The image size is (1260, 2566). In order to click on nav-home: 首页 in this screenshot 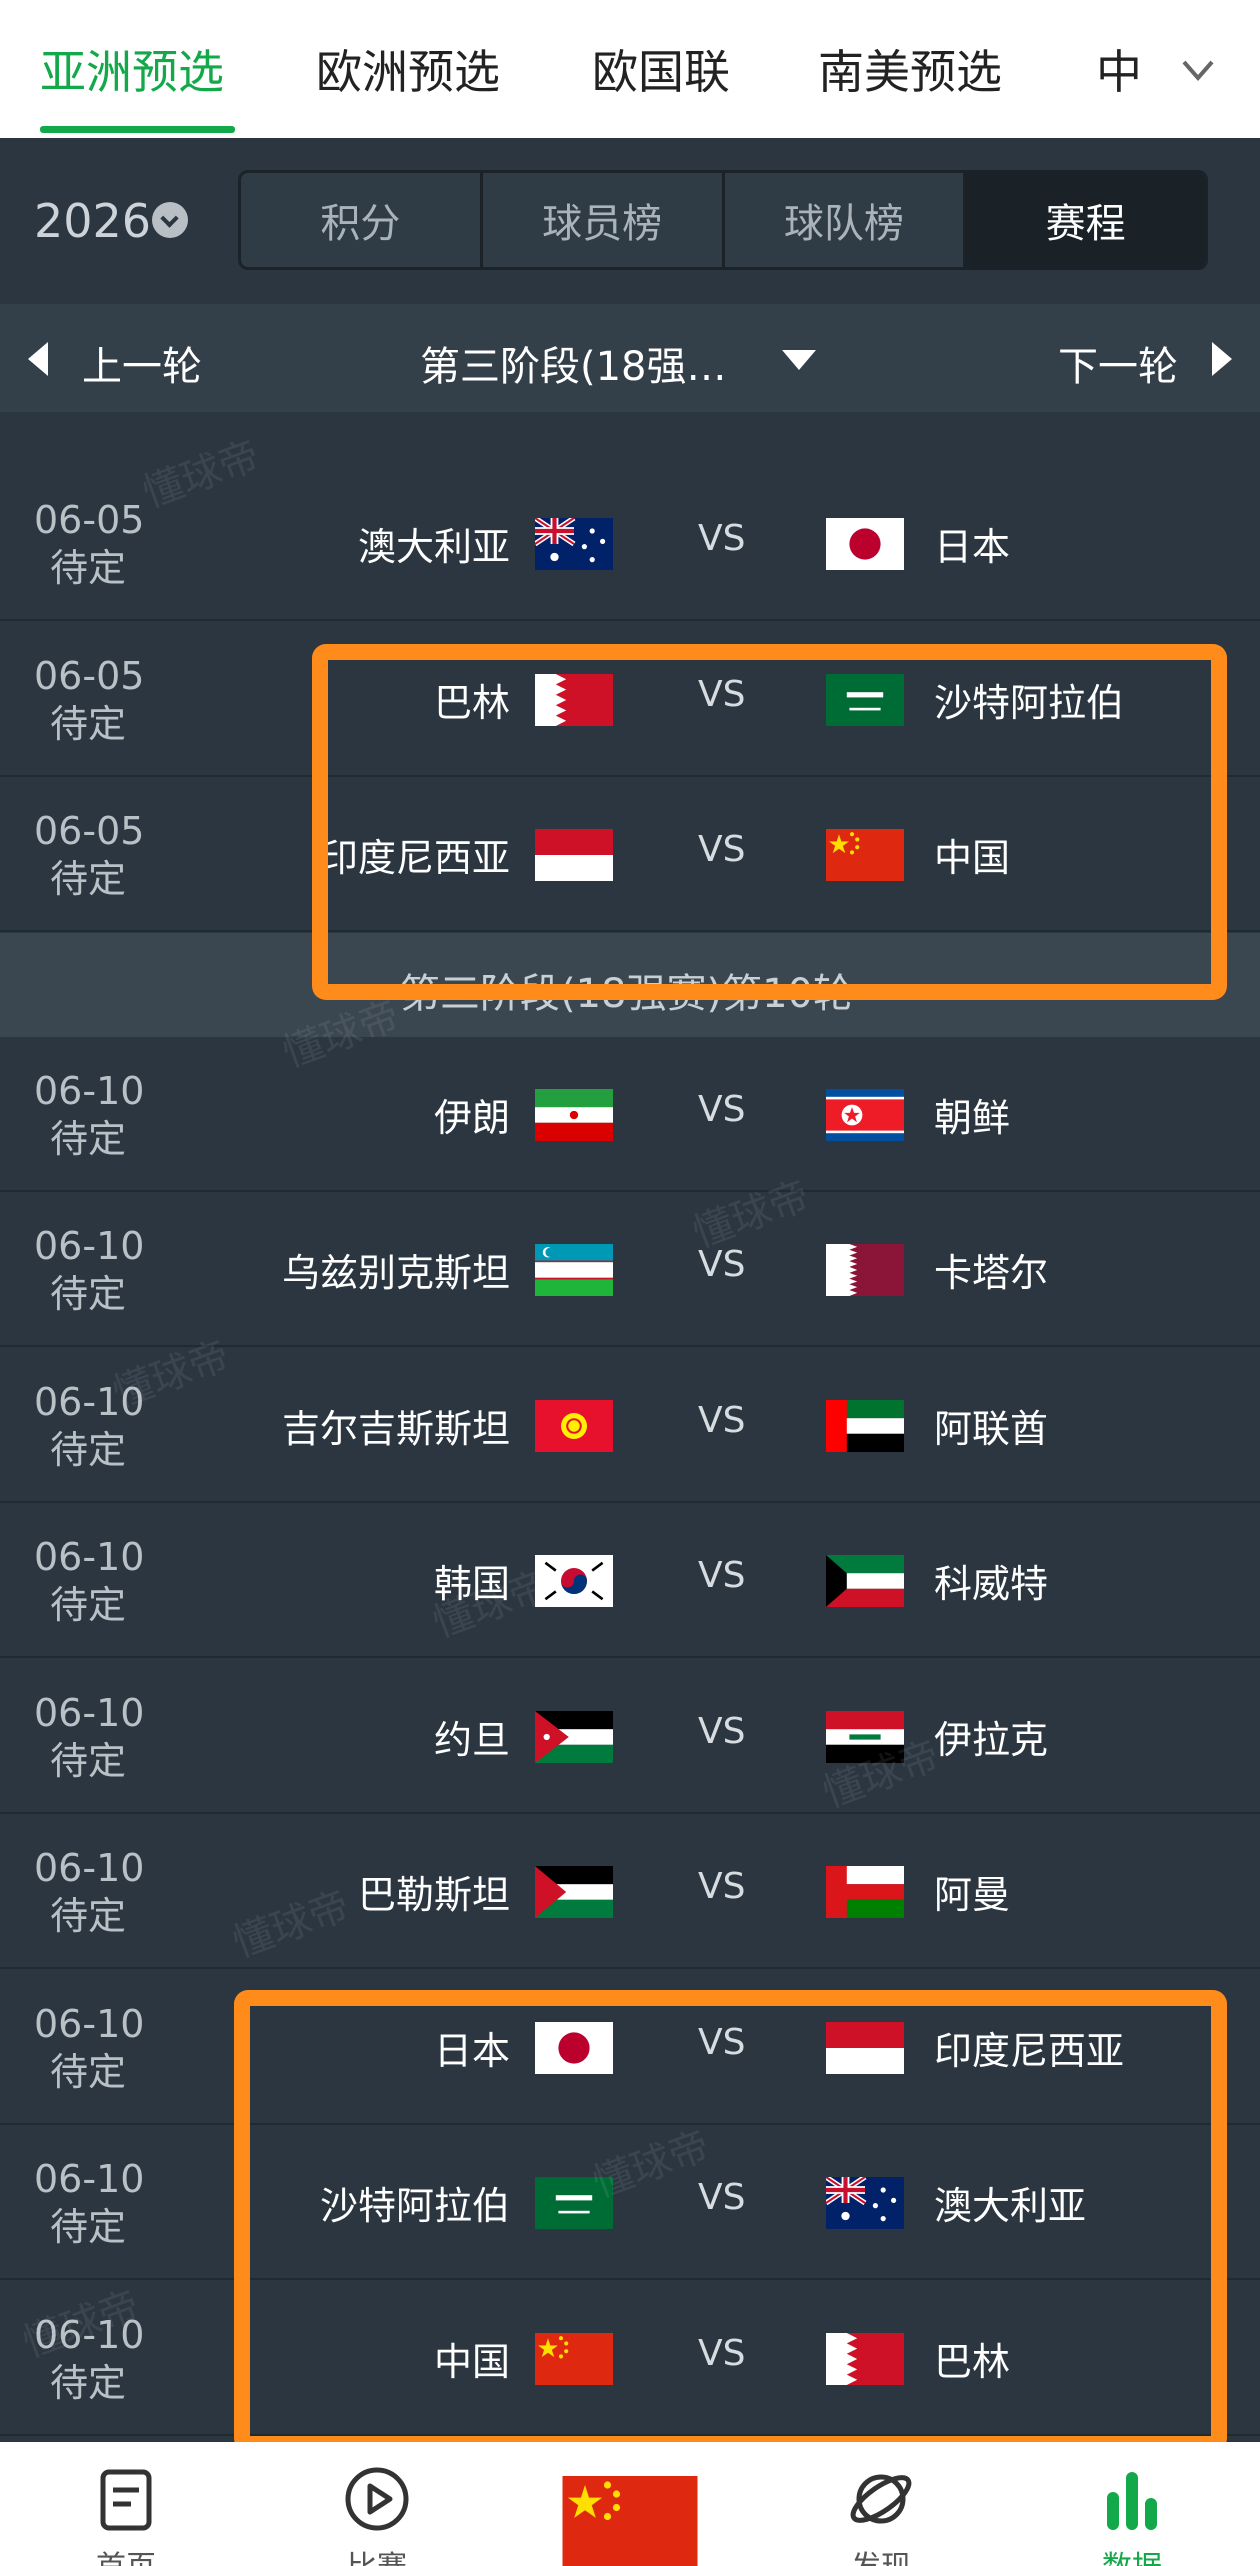, I will do `click(126, 2504)`.